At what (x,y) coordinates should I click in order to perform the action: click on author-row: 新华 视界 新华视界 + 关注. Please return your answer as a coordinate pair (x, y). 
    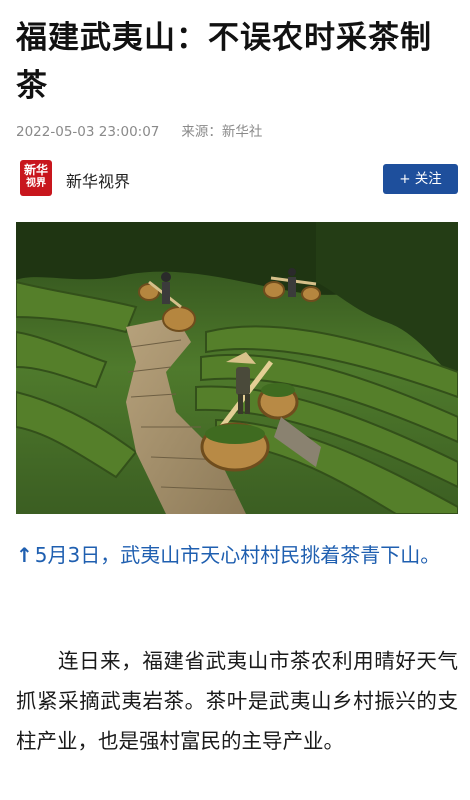
    Looking at the image, I should click on (237, 178).